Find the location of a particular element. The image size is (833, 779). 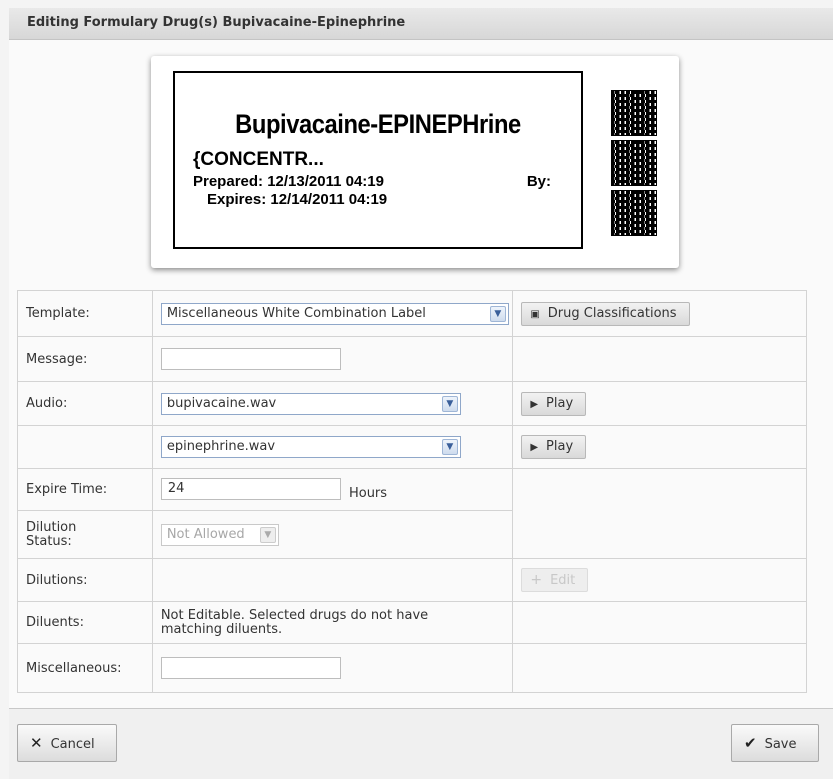

message-label: Message: is located at coordinates (85, 359).